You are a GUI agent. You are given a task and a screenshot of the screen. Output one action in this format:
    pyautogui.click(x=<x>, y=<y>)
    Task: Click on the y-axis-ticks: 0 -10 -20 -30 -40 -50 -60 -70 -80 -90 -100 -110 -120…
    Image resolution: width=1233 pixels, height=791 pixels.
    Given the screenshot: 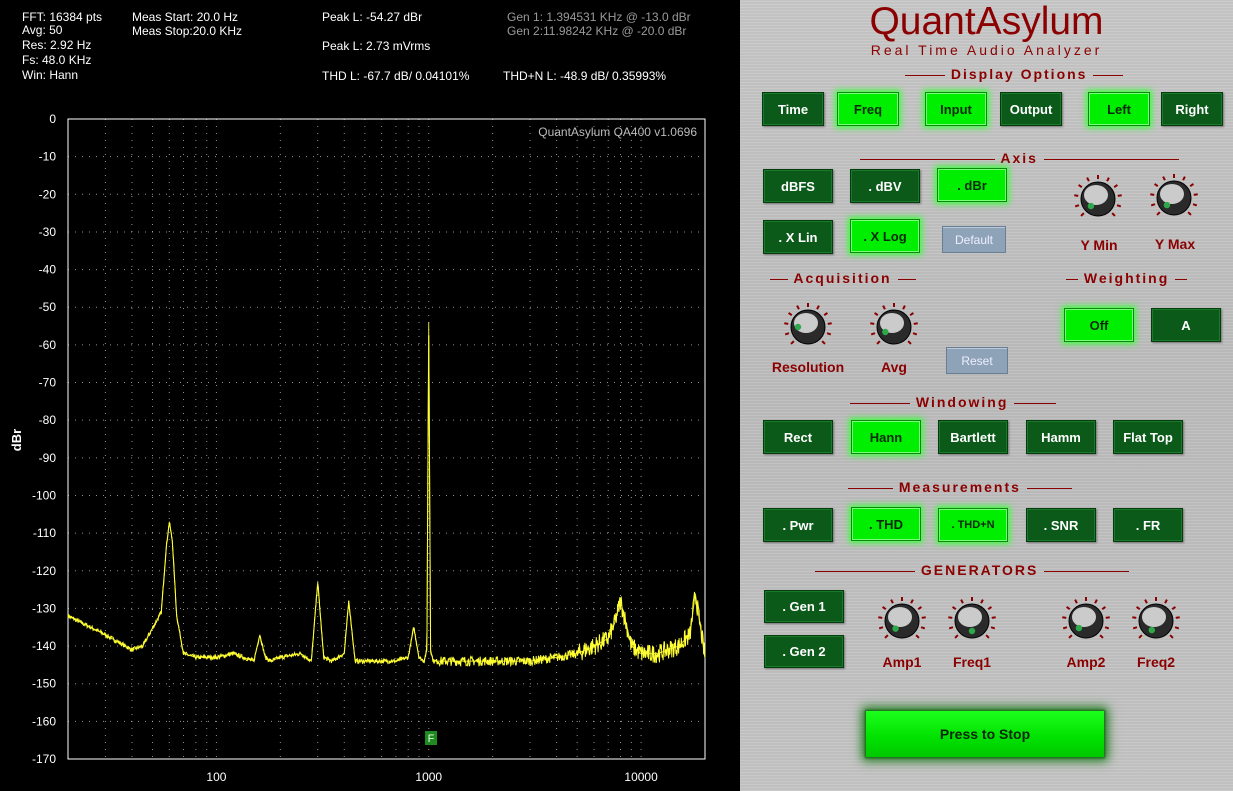 What is the action you would take?
    pyautogui.click(x=44, y=439)
    